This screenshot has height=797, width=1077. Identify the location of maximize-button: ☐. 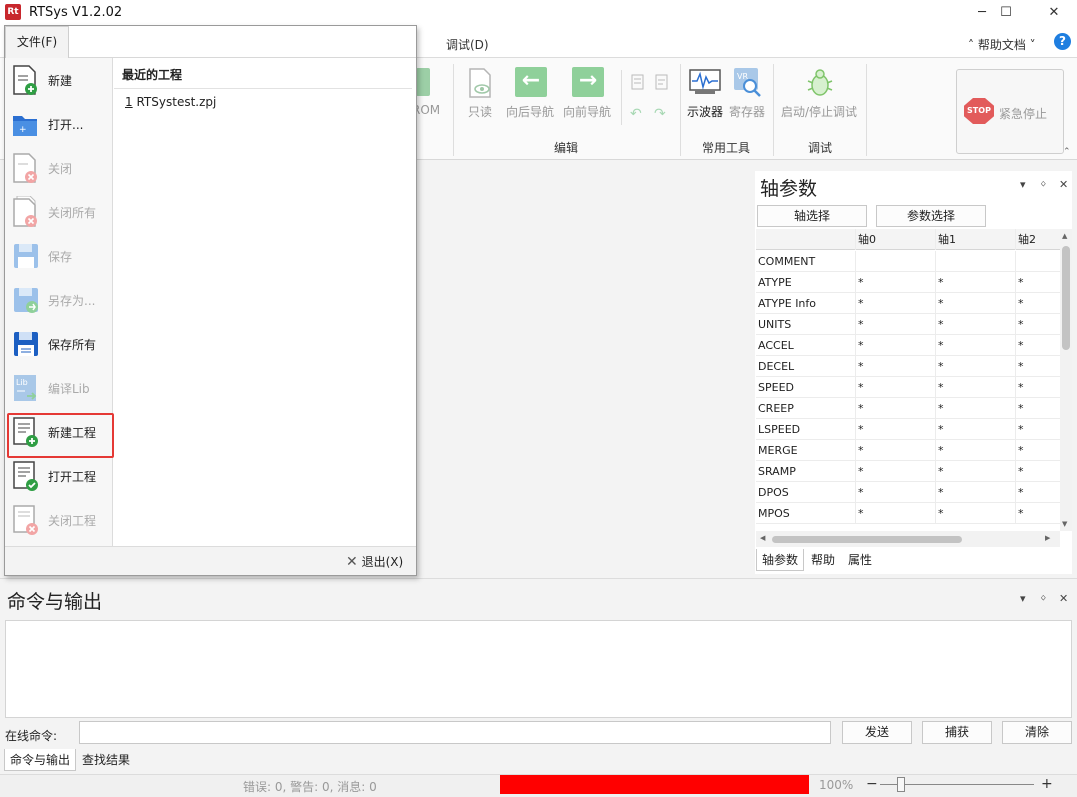
(1006, 12).